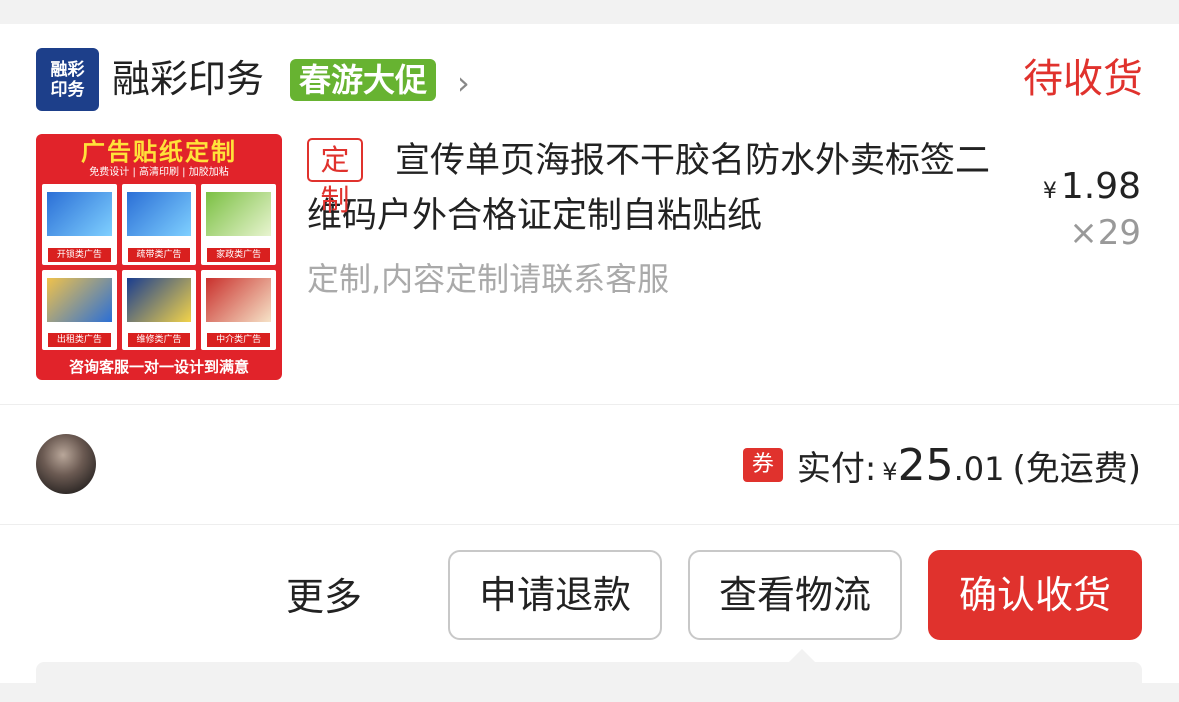 The height and width of the screenshot is (702, 1179). I want to click on shop-name: 融彩印务, so click(188, 79).